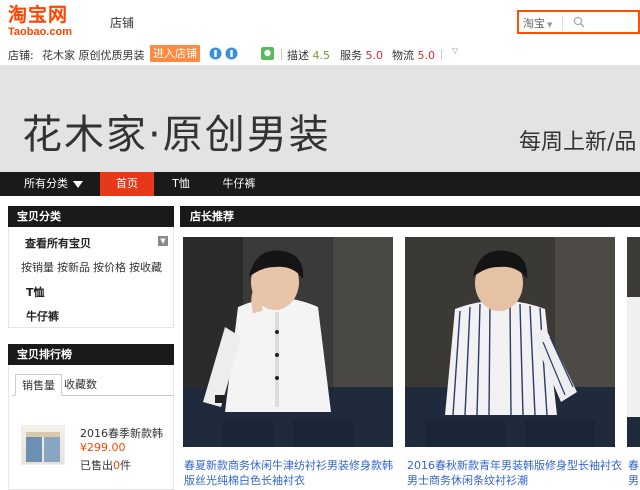  Describe the element at coordinates (91, 354) in the screenshot. I see `ranking-header: 宝贝排行榜` at that location.